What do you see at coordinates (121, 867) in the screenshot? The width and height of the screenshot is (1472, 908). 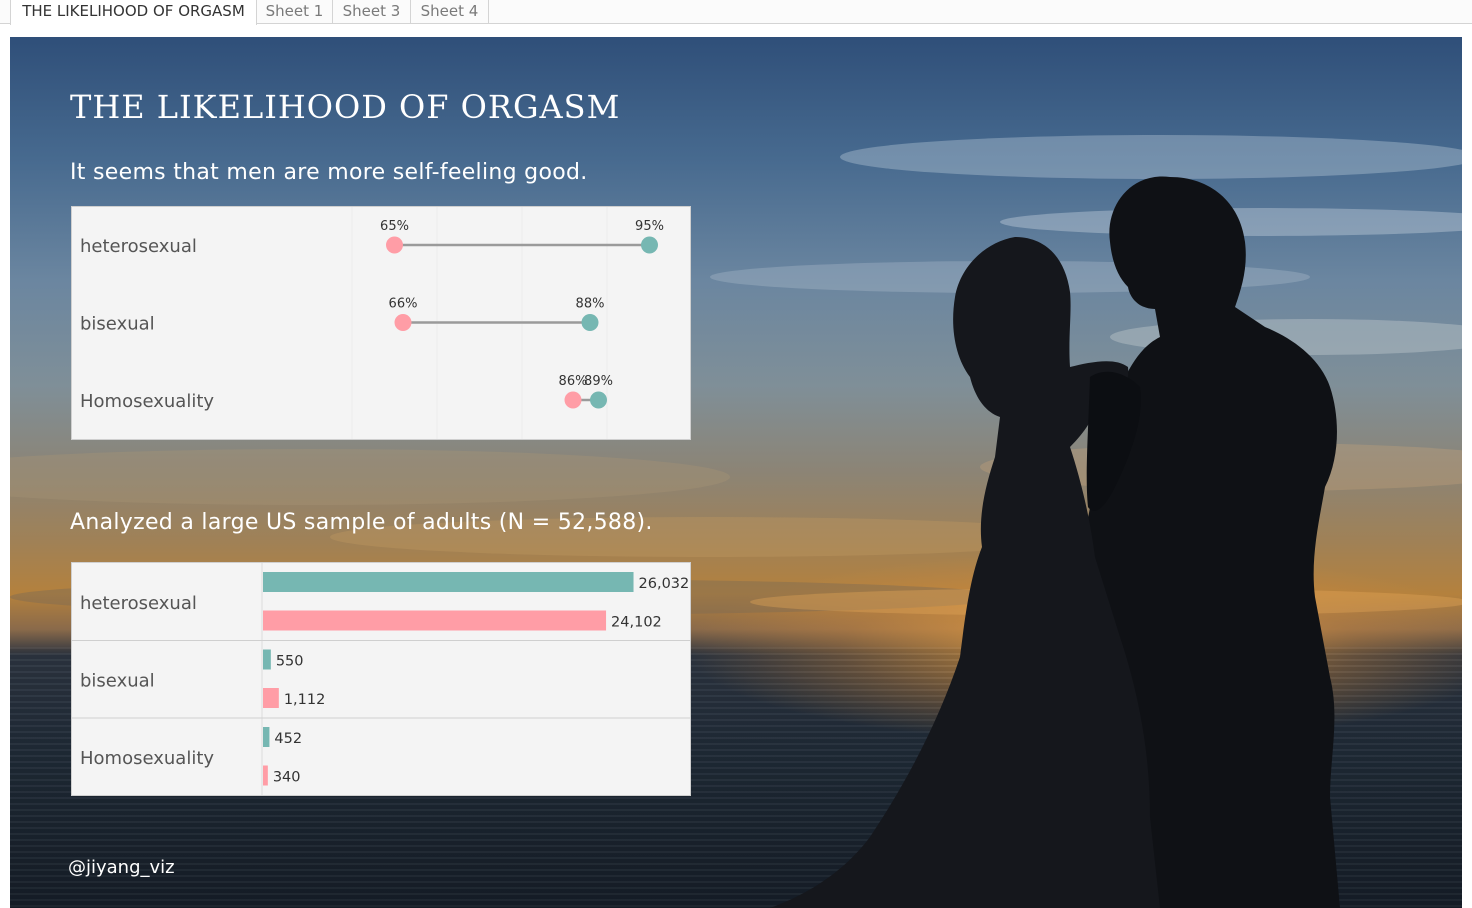 I see `author-credit: @jiyang_viz` at bounding box center [121, 867].